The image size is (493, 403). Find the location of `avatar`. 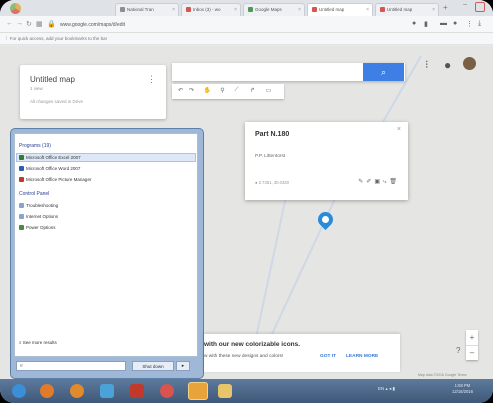

avatar is located at coordinates (469, 63).